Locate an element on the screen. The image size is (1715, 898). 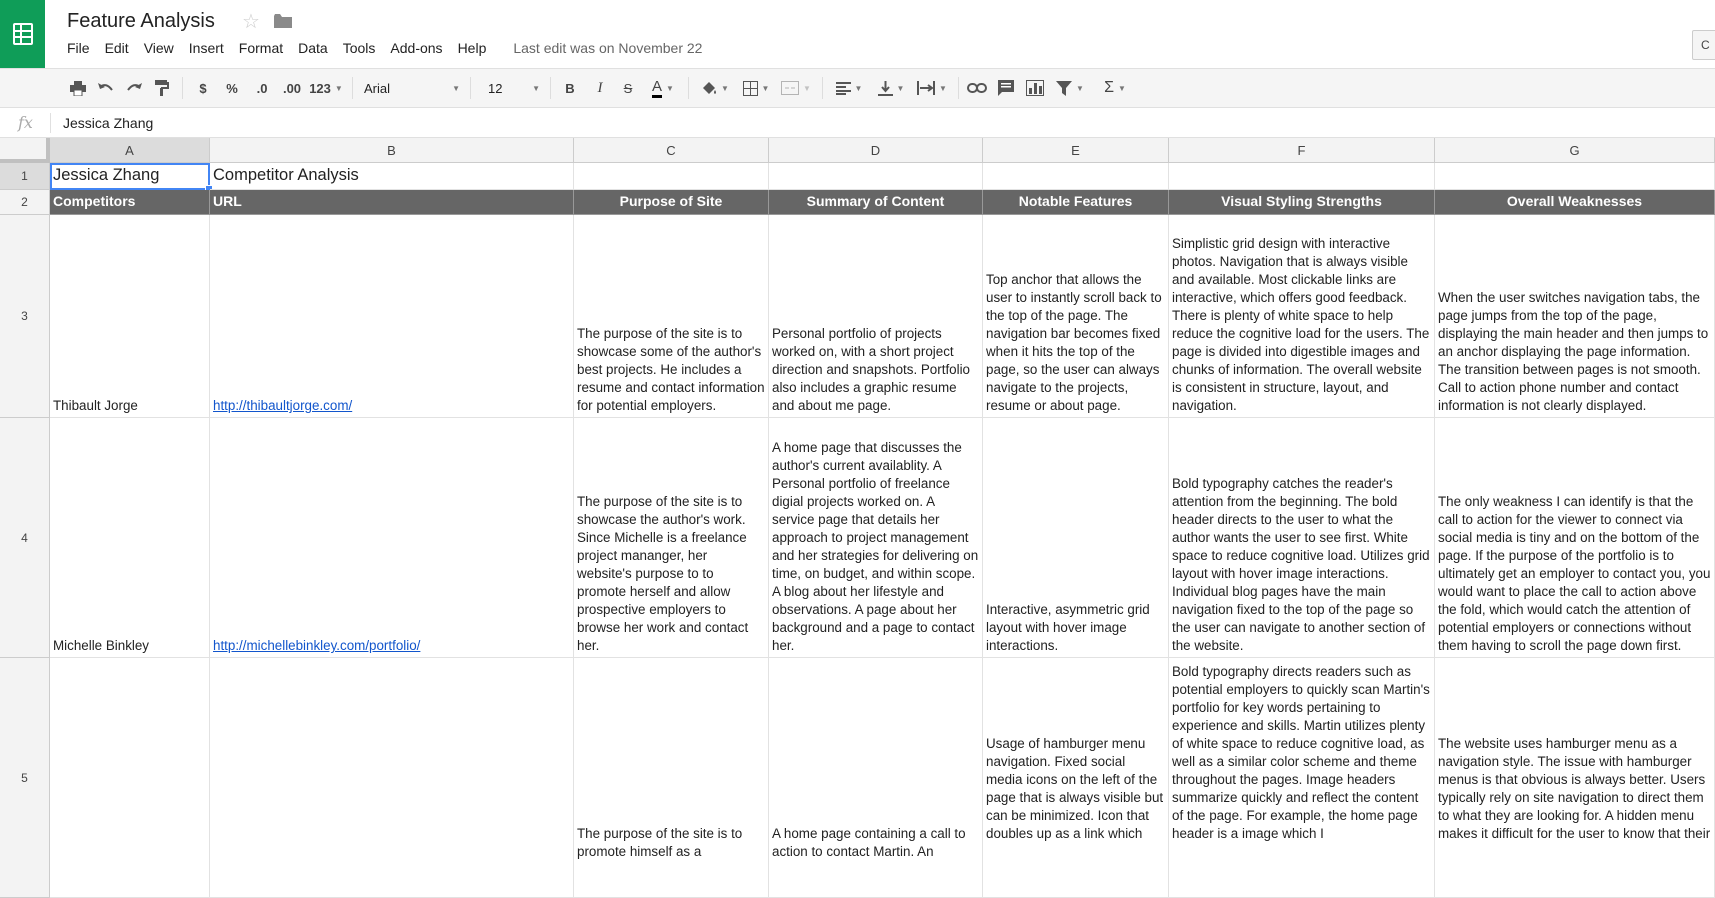
last-edit-status: Last edit was on November 22 is located at coordinates (607, 48).